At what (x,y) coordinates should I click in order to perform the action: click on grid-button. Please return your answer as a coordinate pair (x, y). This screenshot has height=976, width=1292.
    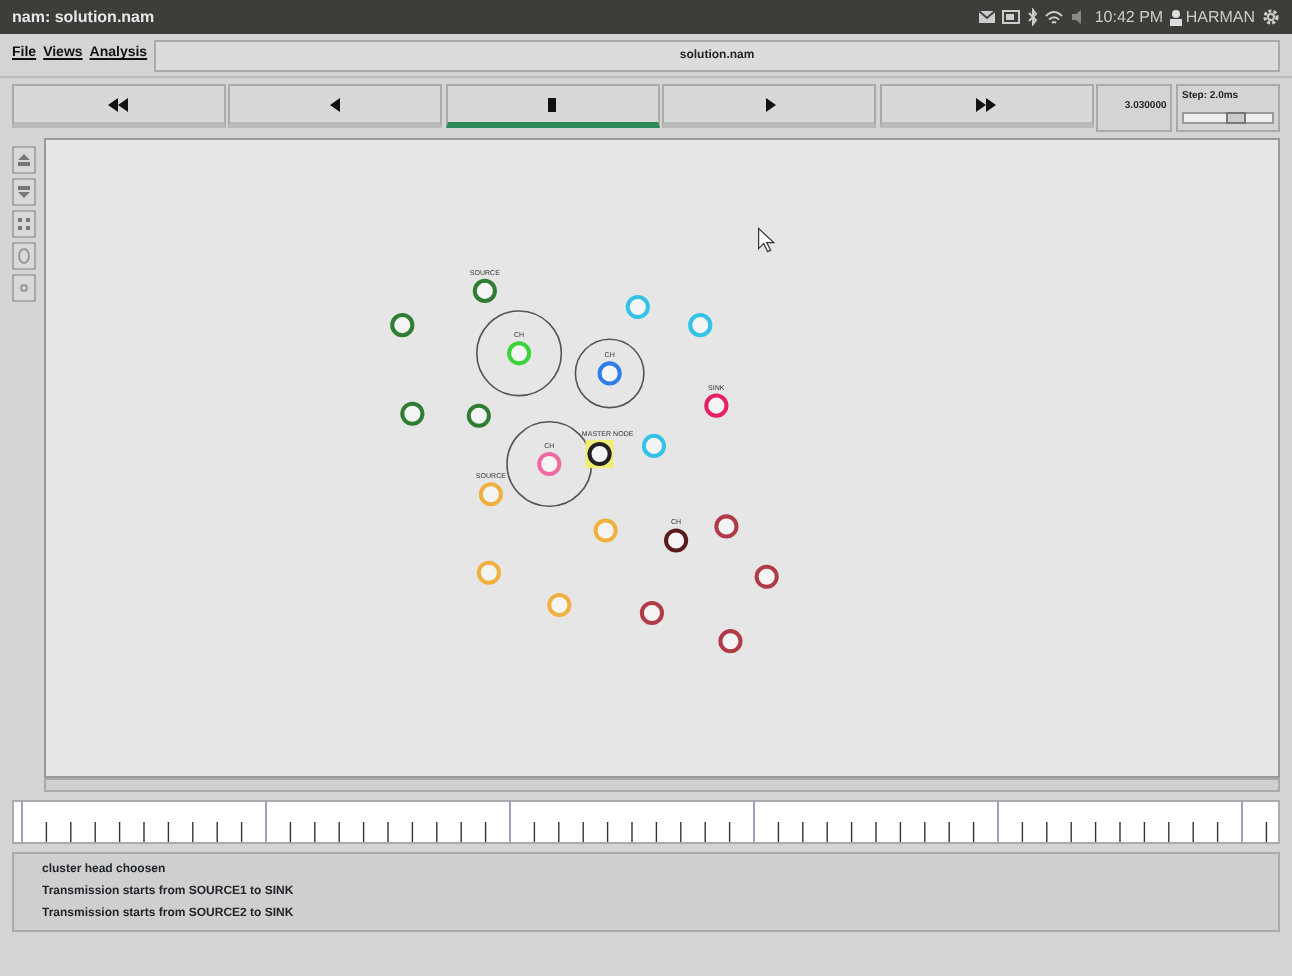
    Looking at the image, I should click on (24, 224).